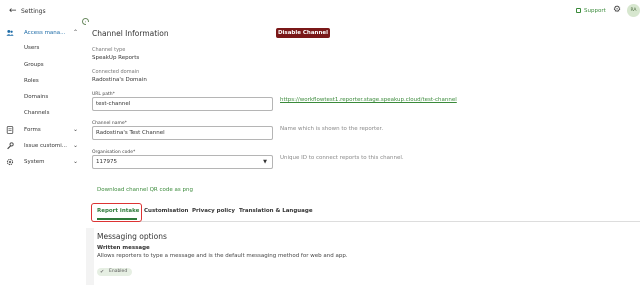 Image resolution: width=644 pixels, height=285 pixels. What do you see at coordinates (633, 10) in the screenshot?
I see `avatar: RA` at bounding box center [633, 10].